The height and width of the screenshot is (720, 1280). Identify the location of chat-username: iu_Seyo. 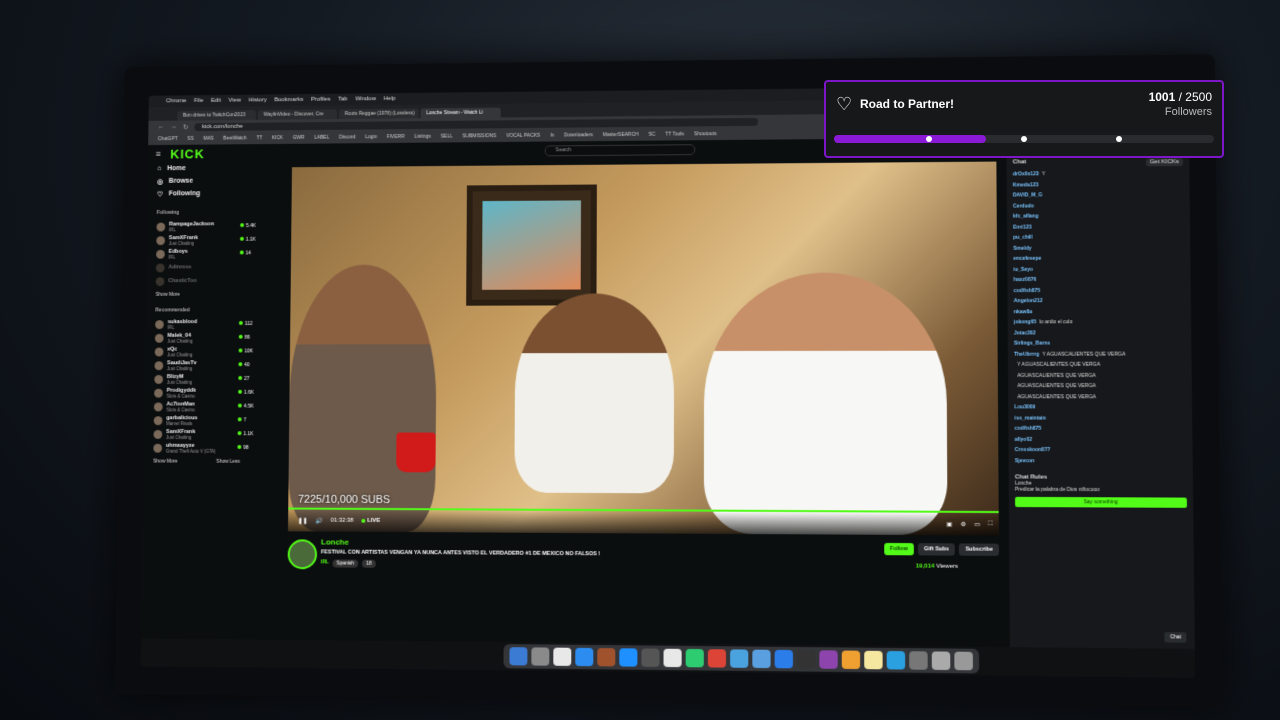
(1023, 269).